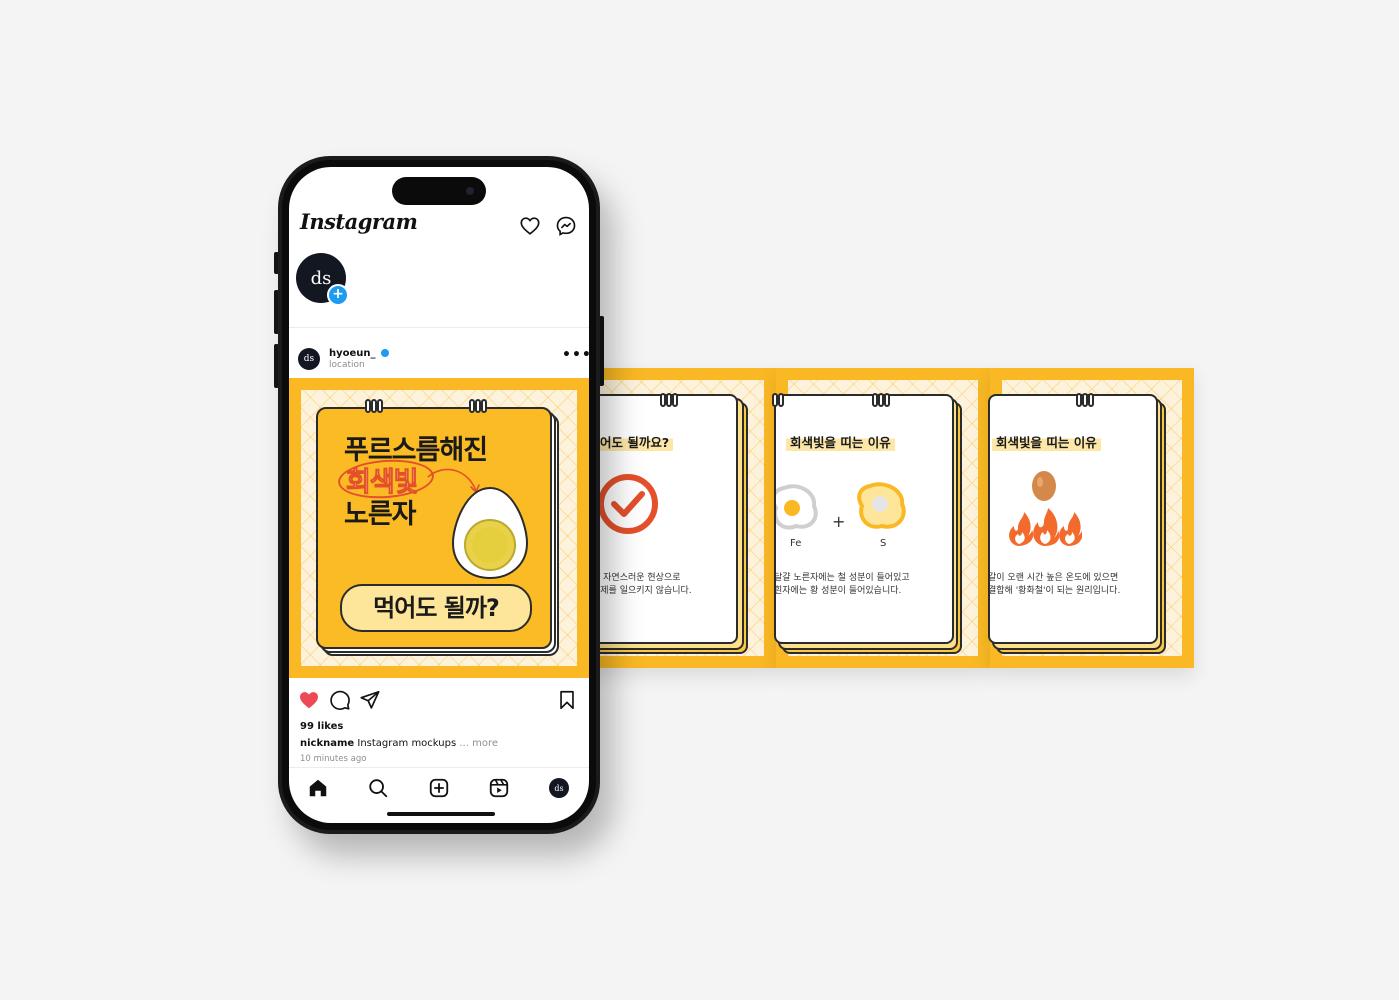  I want to click on carousel-slide-2: 어도 될까요? 한 자연스러운 현상으로 문제를 일으키지 않습니다., so click(679, 518).